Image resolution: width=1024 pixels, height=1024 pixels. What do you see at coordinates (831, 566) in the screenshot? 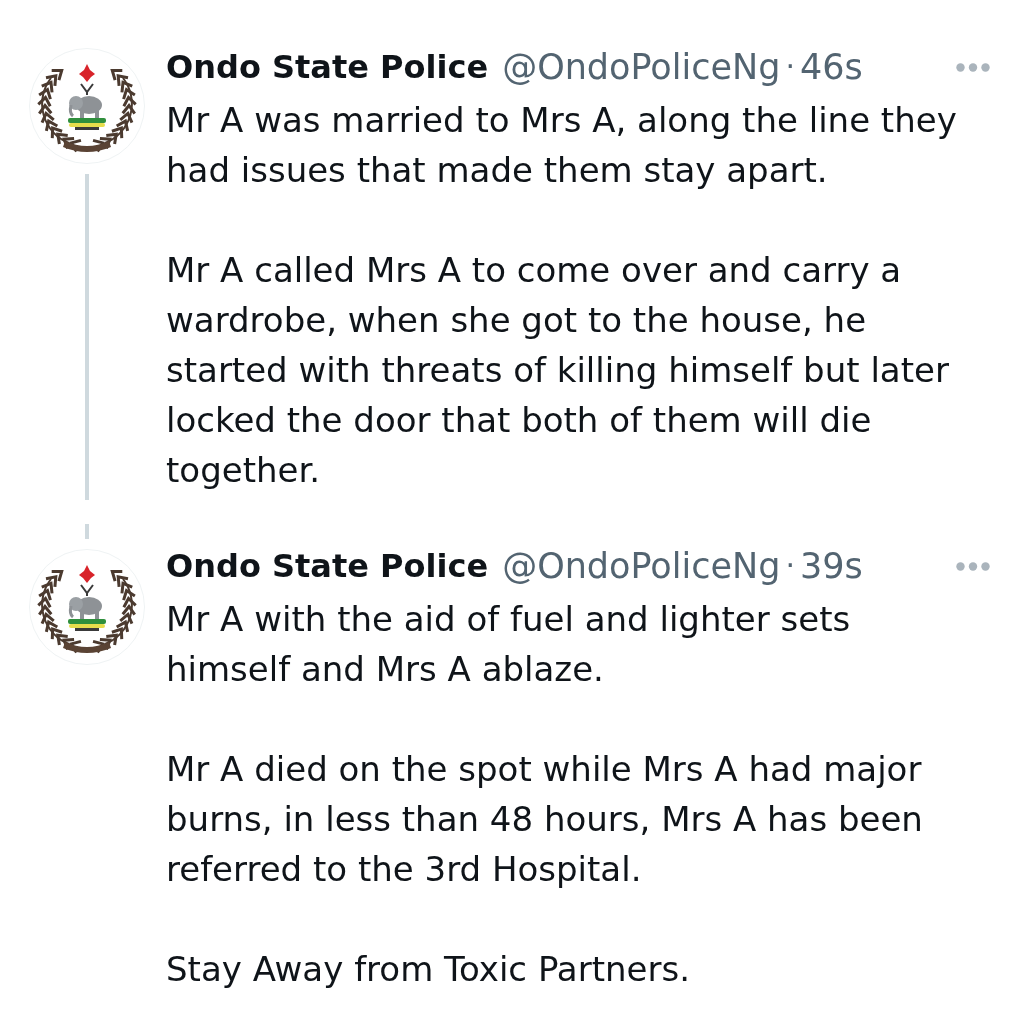
I see `timestamp: 39s` at bounding box center [831, 566].